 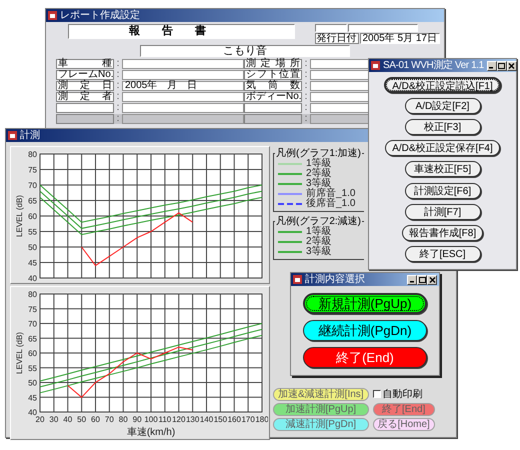 What do you see at coordinates (193, 419) in the screenshot?
I see `axis-tick-label: 130` at bounding box center [193, 419].